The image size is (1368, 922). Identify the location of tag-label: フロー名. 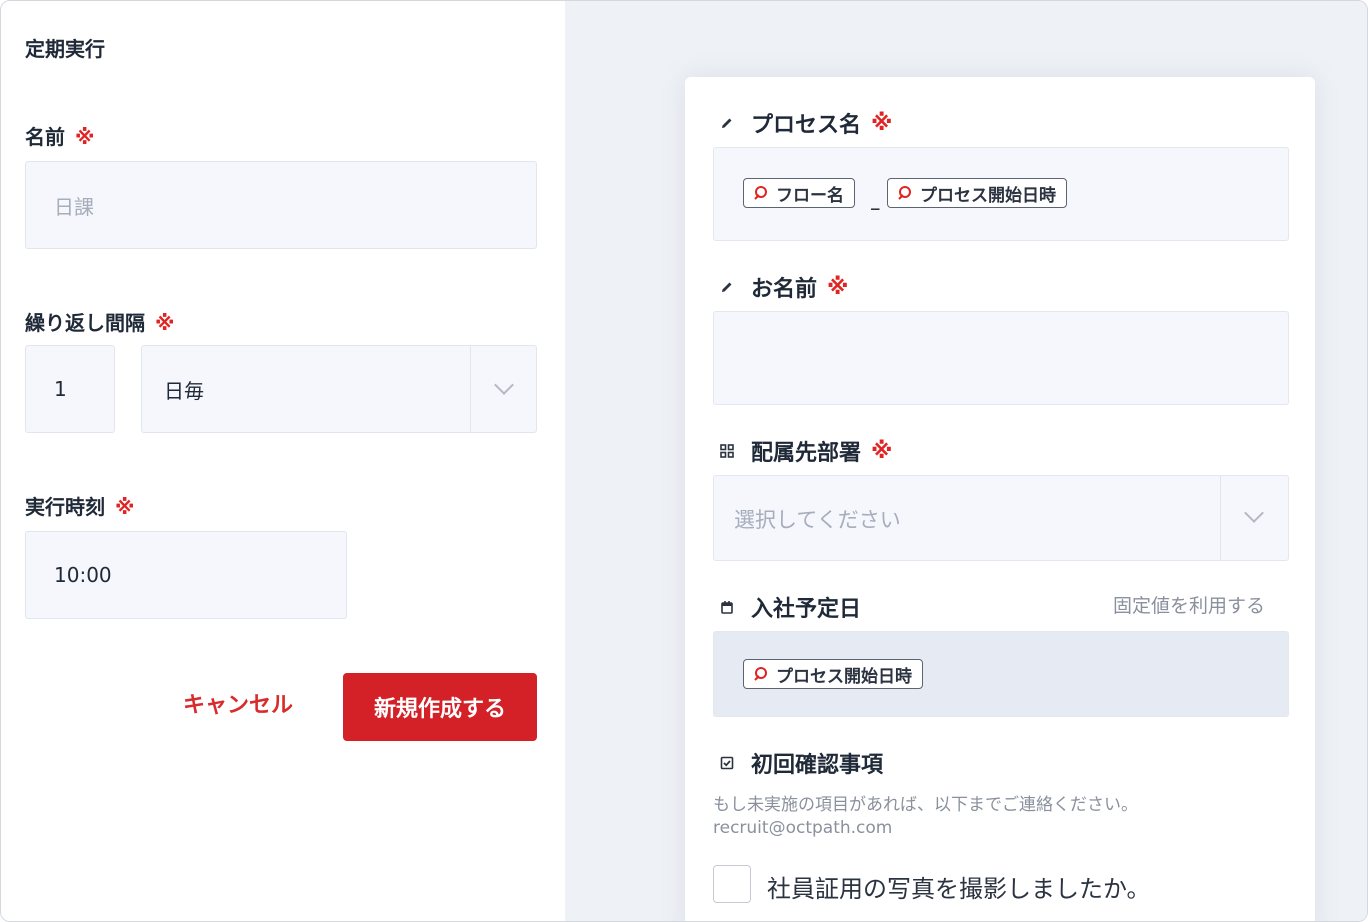
(810, 195).